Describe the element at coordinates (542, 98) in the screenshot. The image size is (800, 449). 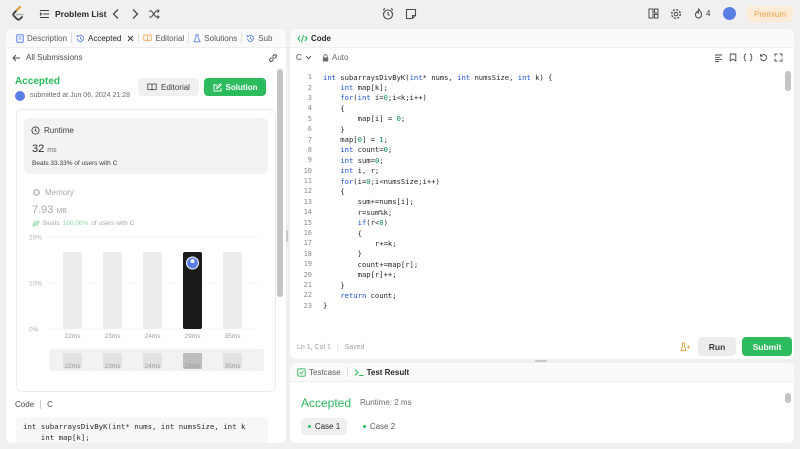
I see `code-line: 3 for(int i=0;i<k;i++)` at that location.